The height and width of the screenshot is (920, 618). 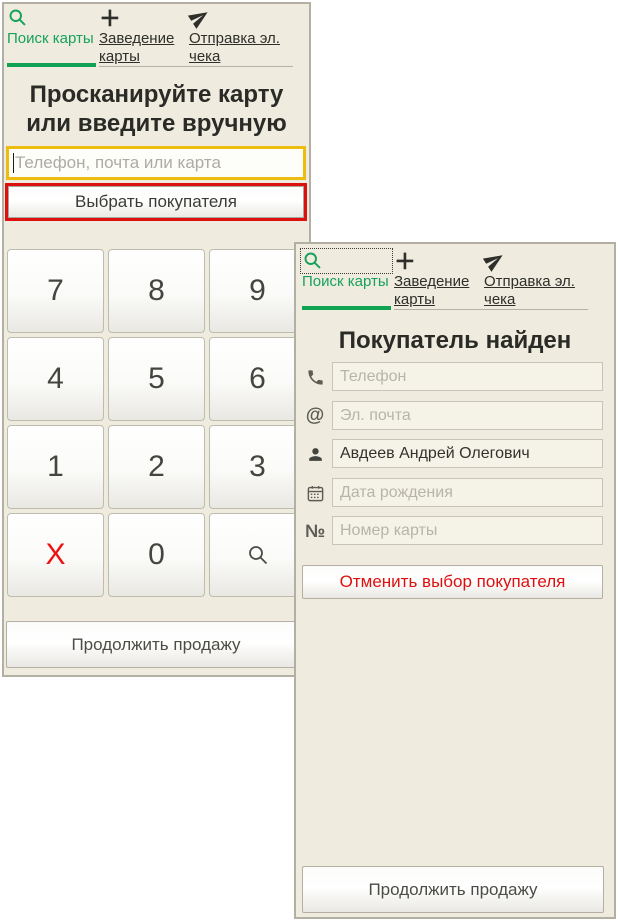 I want to click on card-search-input-wrap, so click(x=156, y=163).